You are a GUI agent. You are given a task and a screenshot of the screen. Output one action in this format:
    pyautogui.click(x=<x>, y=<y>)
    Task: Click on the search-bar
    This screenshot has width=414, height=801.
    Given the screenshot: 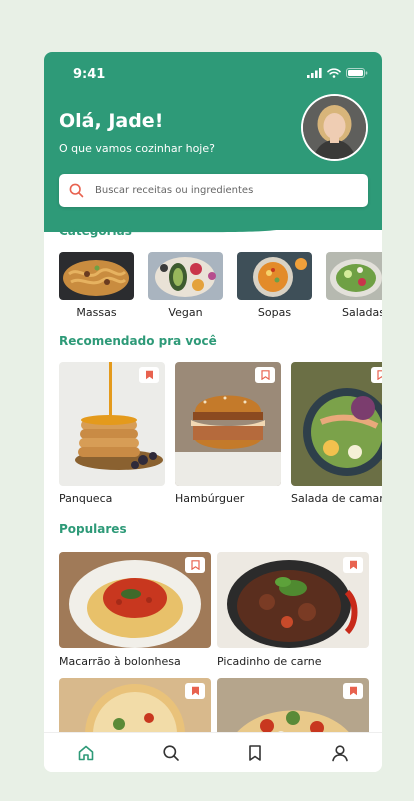 What is the action you would take?
    pyautogui.click(x=213, y=190)
    